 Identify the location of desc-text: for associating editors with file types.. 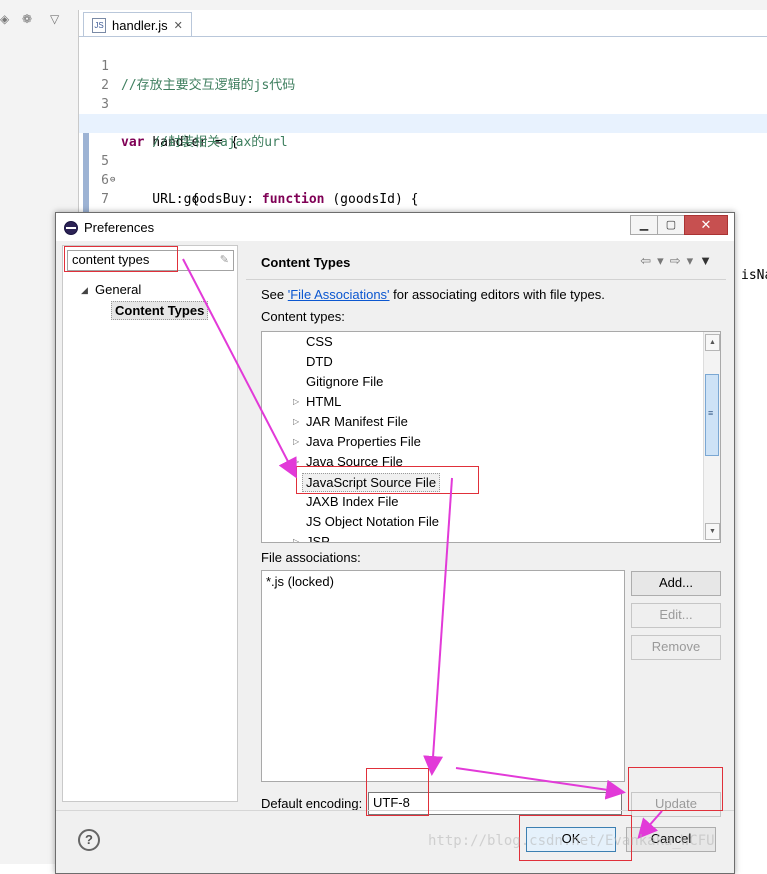
(497, 294).